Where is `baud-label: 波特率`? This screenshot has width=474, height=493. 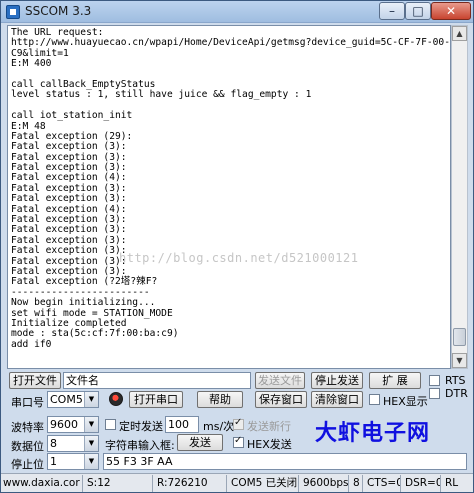
baud-label: 波特率 is located at coordinates (27, 427).